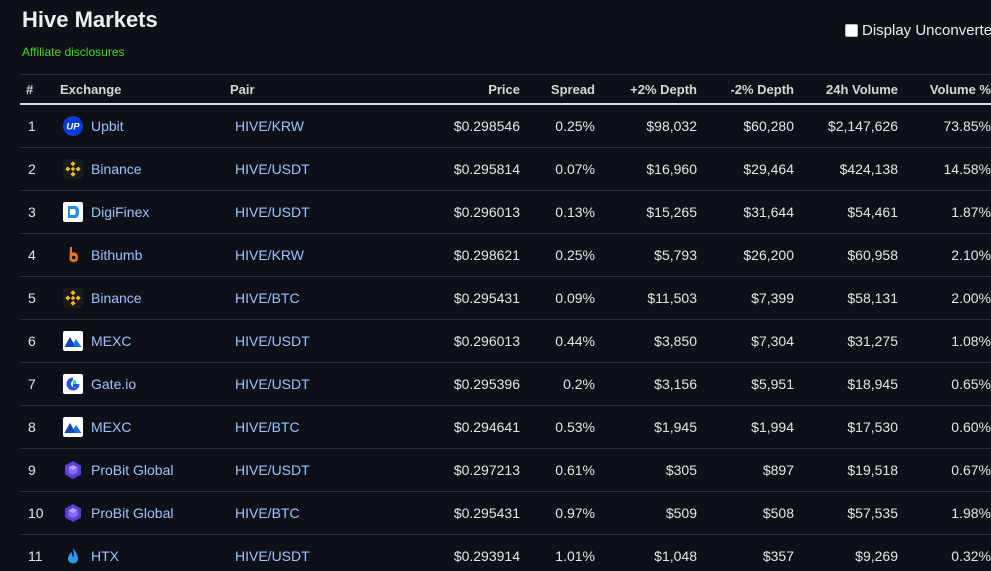 This screenshot has width=991, height=571. What do you see at coordinates (944, 513) in the screenshot?
I see `volume-percent-cell: 1.98%` at bounding box center [944, 513].